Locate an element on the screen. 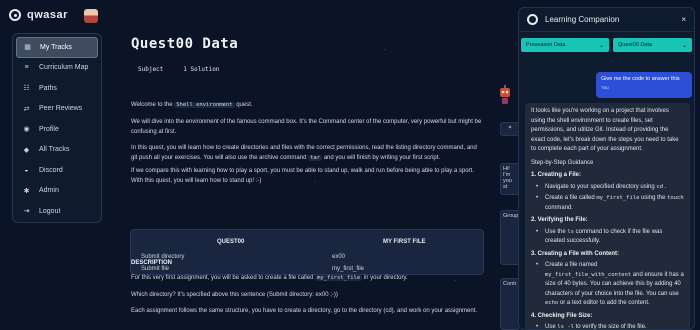 The height and width of the screenshot is (330, 700). sidebar-item-label: Peer Reviews is located at coordinates (61, 109).